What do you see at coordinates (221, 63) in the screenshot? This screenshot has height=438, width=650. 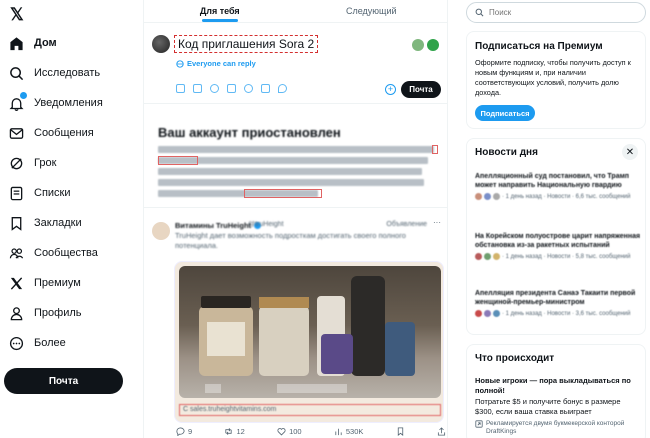 I see `reply-settings-label: Everyone can reply` at bounding box center [221, 63].